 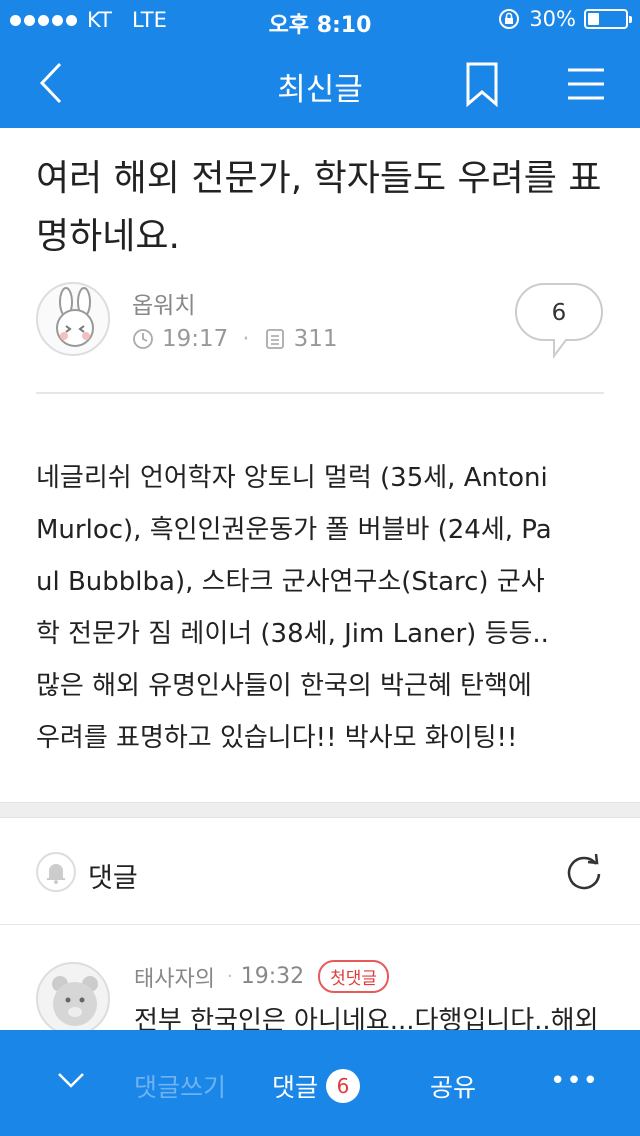 I want to click on comments-count-badge: 6, so click(x=343, y=1086).